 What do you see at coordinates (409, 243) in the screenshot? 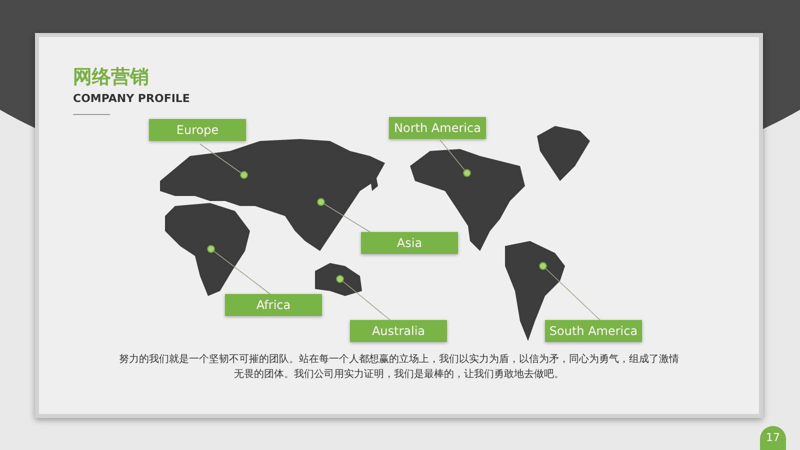
I see `region-label: Asia` at bounding box center [409, 243].